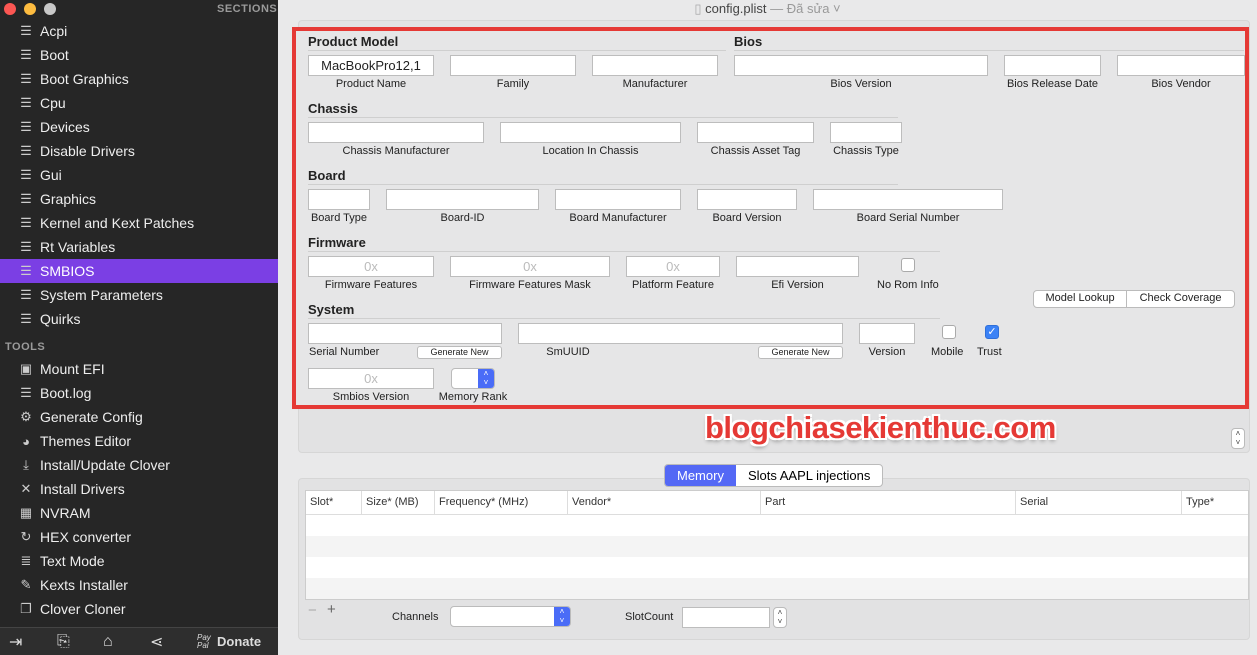 The image size is (1257, 655). What do you see at coordinates (53, 103) in the screenshot?
I see `sidebar-item-label: Cpu` at bounding box center [53, 103].